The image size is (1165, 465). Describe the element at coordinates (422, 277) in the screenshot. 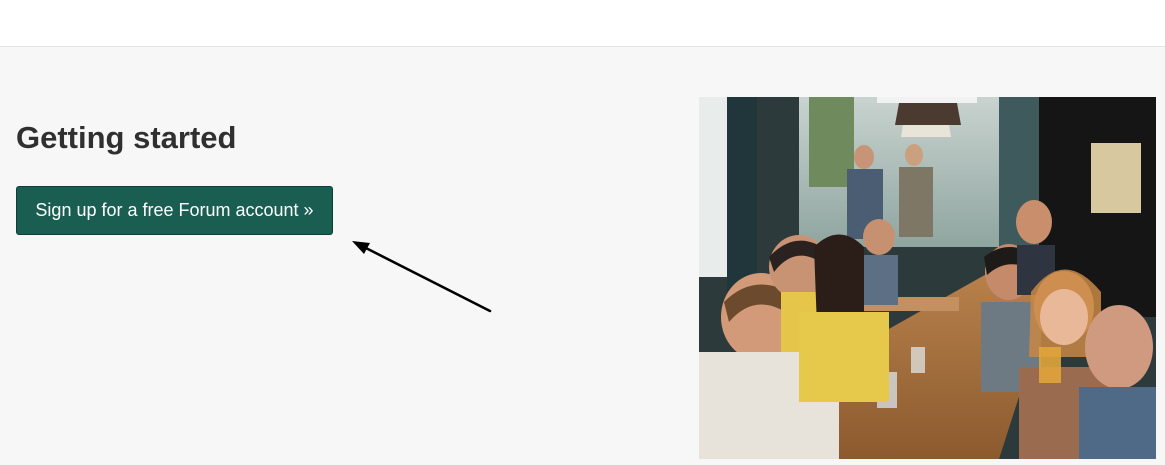

I see `pointer-arrow-icon` at that location.